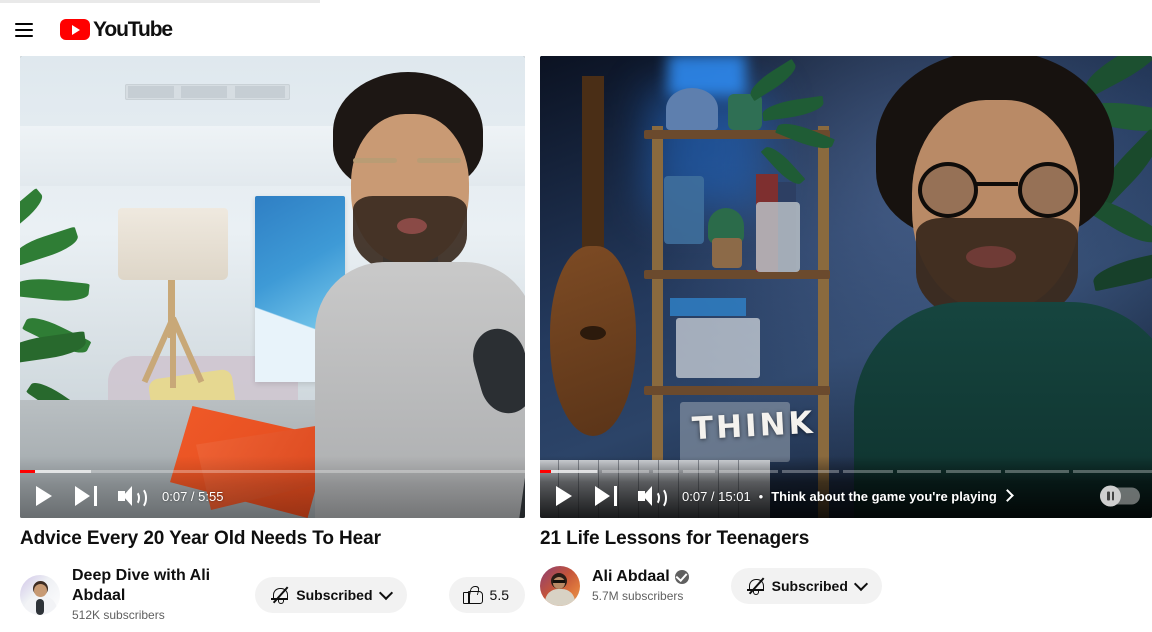  Describe the element at coordinates (1007, 495) in the screenshot. I see `chevron-right-icon` at that location.